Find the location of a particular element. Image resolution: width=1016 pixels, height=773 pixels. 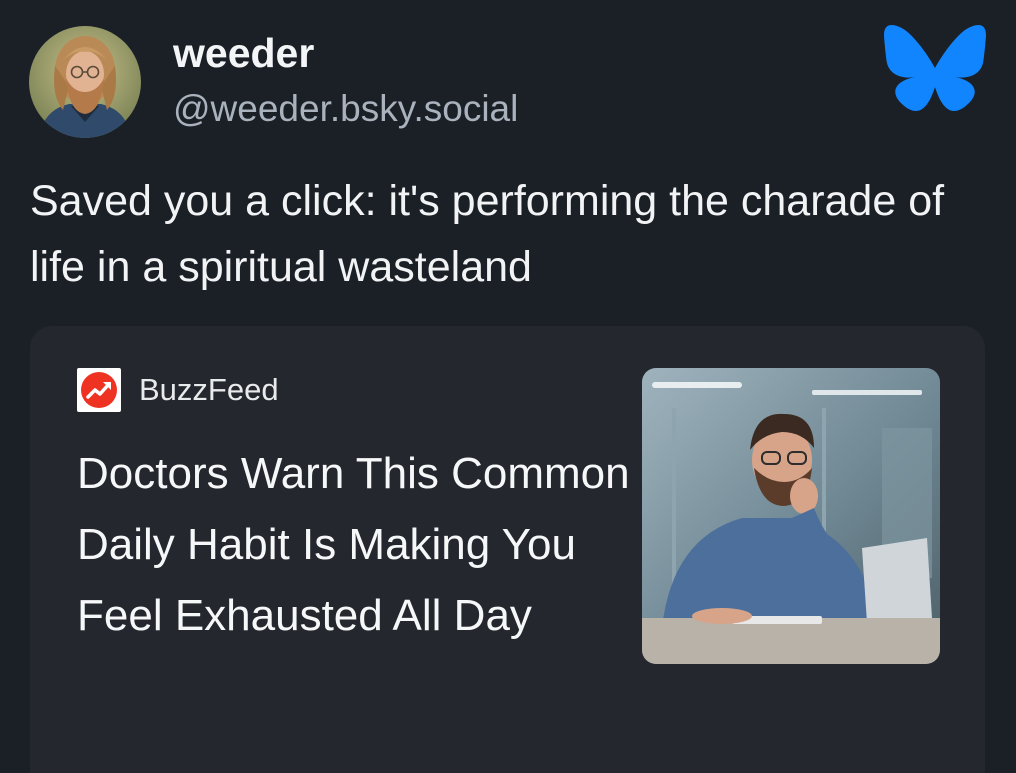

bluesky-butterfly-icon is located at coordinates (935, 70).